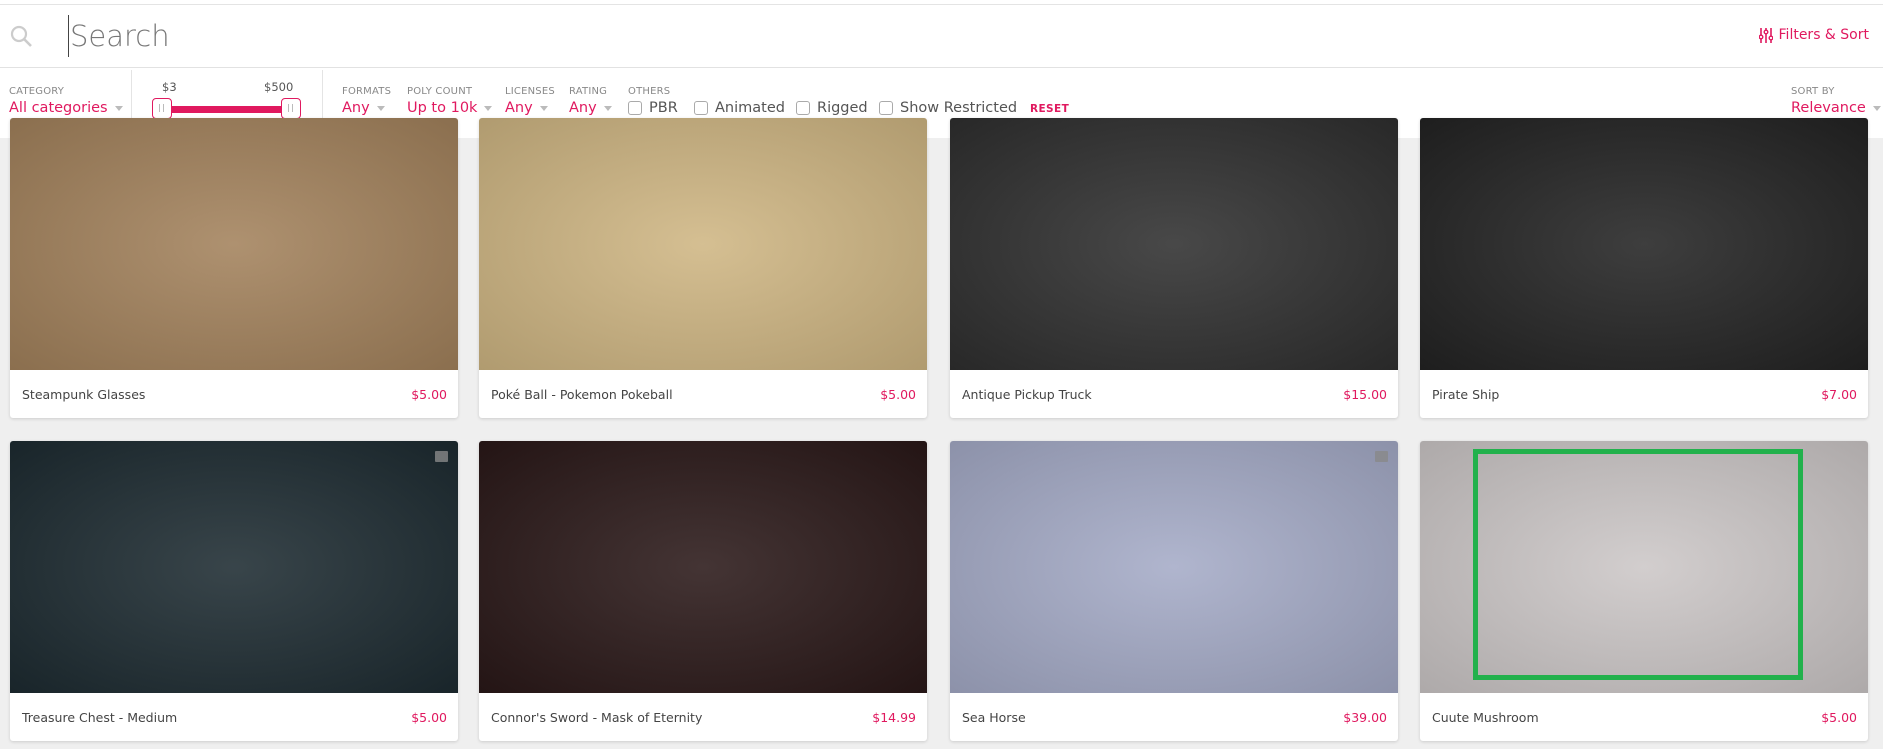  What do you see at coordinates (1365, 717) in the screenshot?
I see `card-price: $39.00` at bounding box center [1365, 717].